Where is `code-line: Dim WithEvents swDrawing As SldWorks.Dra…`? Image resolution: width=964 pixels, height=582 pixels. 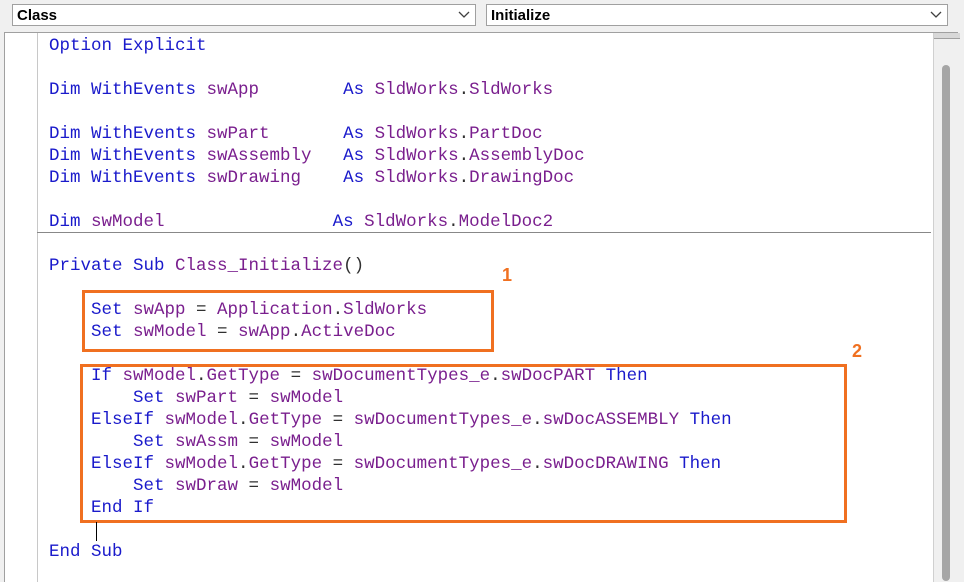
code-line: Dim WithEvents swDrawing As SldWorks.Dra… is located at coordinates (390, 178).